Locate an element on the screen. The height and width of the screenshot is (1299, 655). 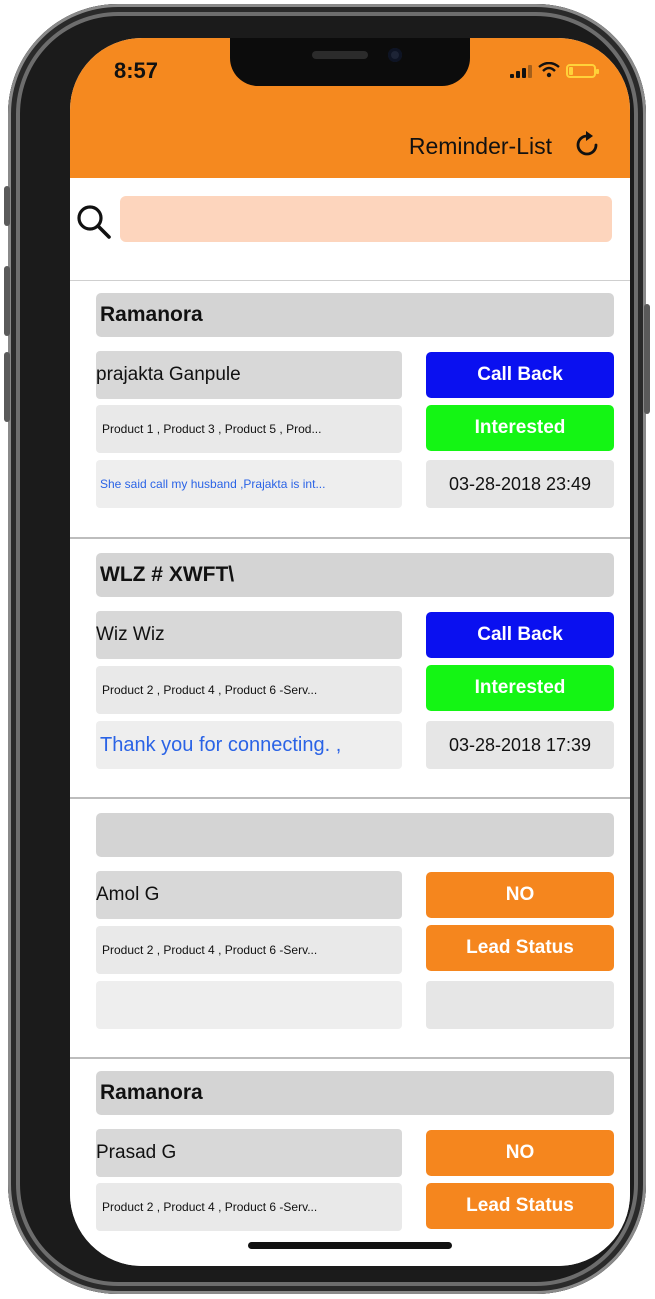
search-icon is located at coordinates (94, 222).